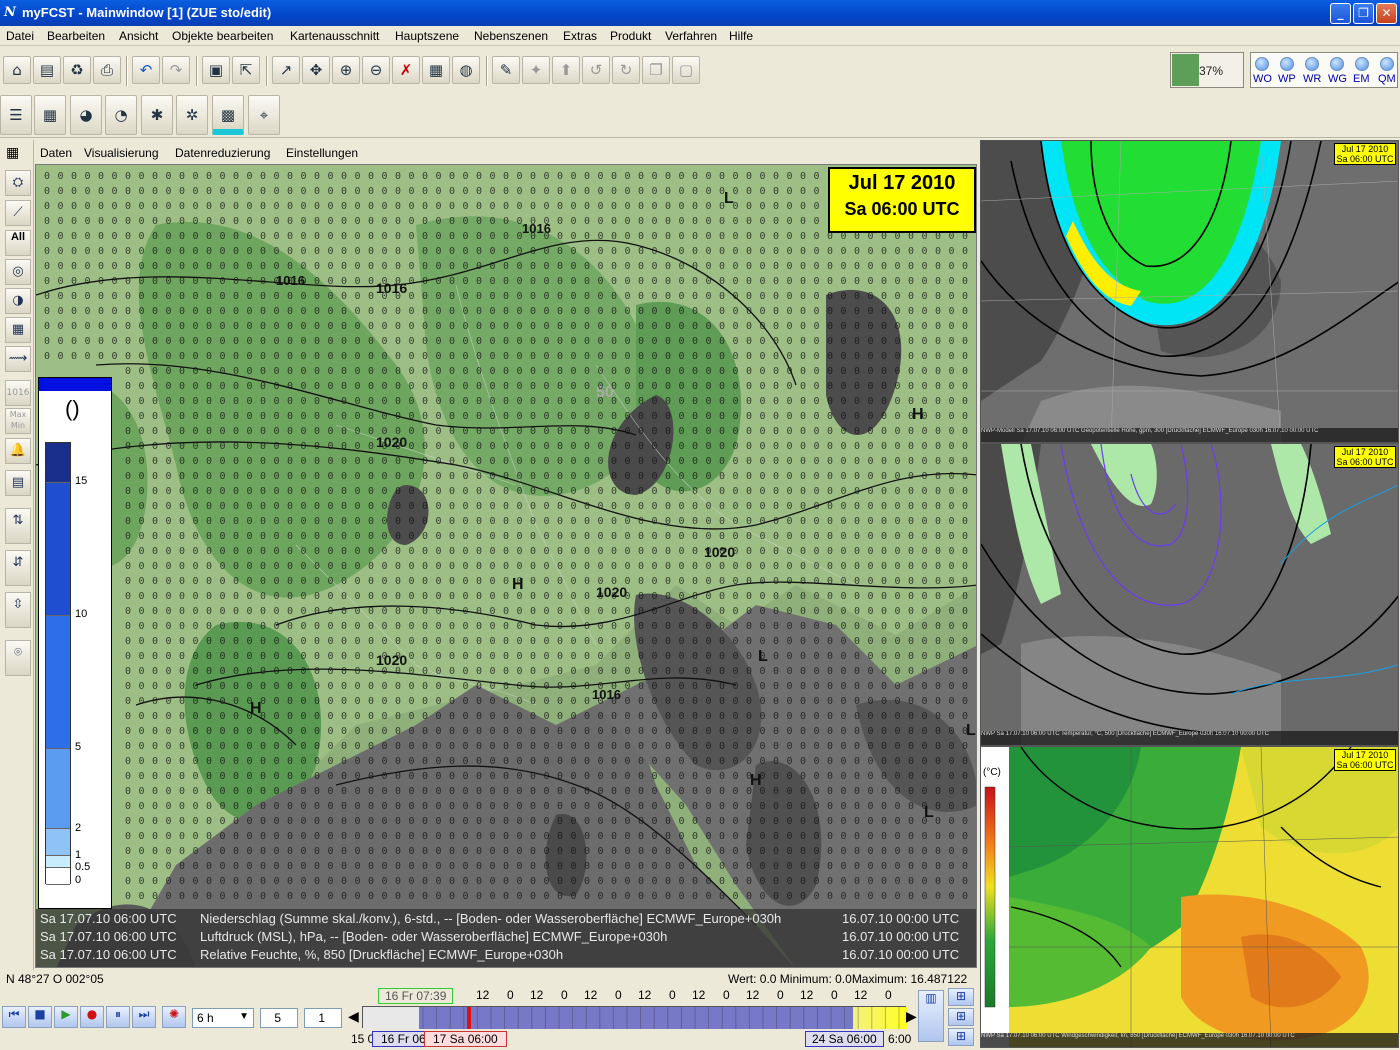  What do you see at coordinates (406, 70) in the screenshot?
I see `no-zoom-icon: ✗` at bounding box center [406, 70].